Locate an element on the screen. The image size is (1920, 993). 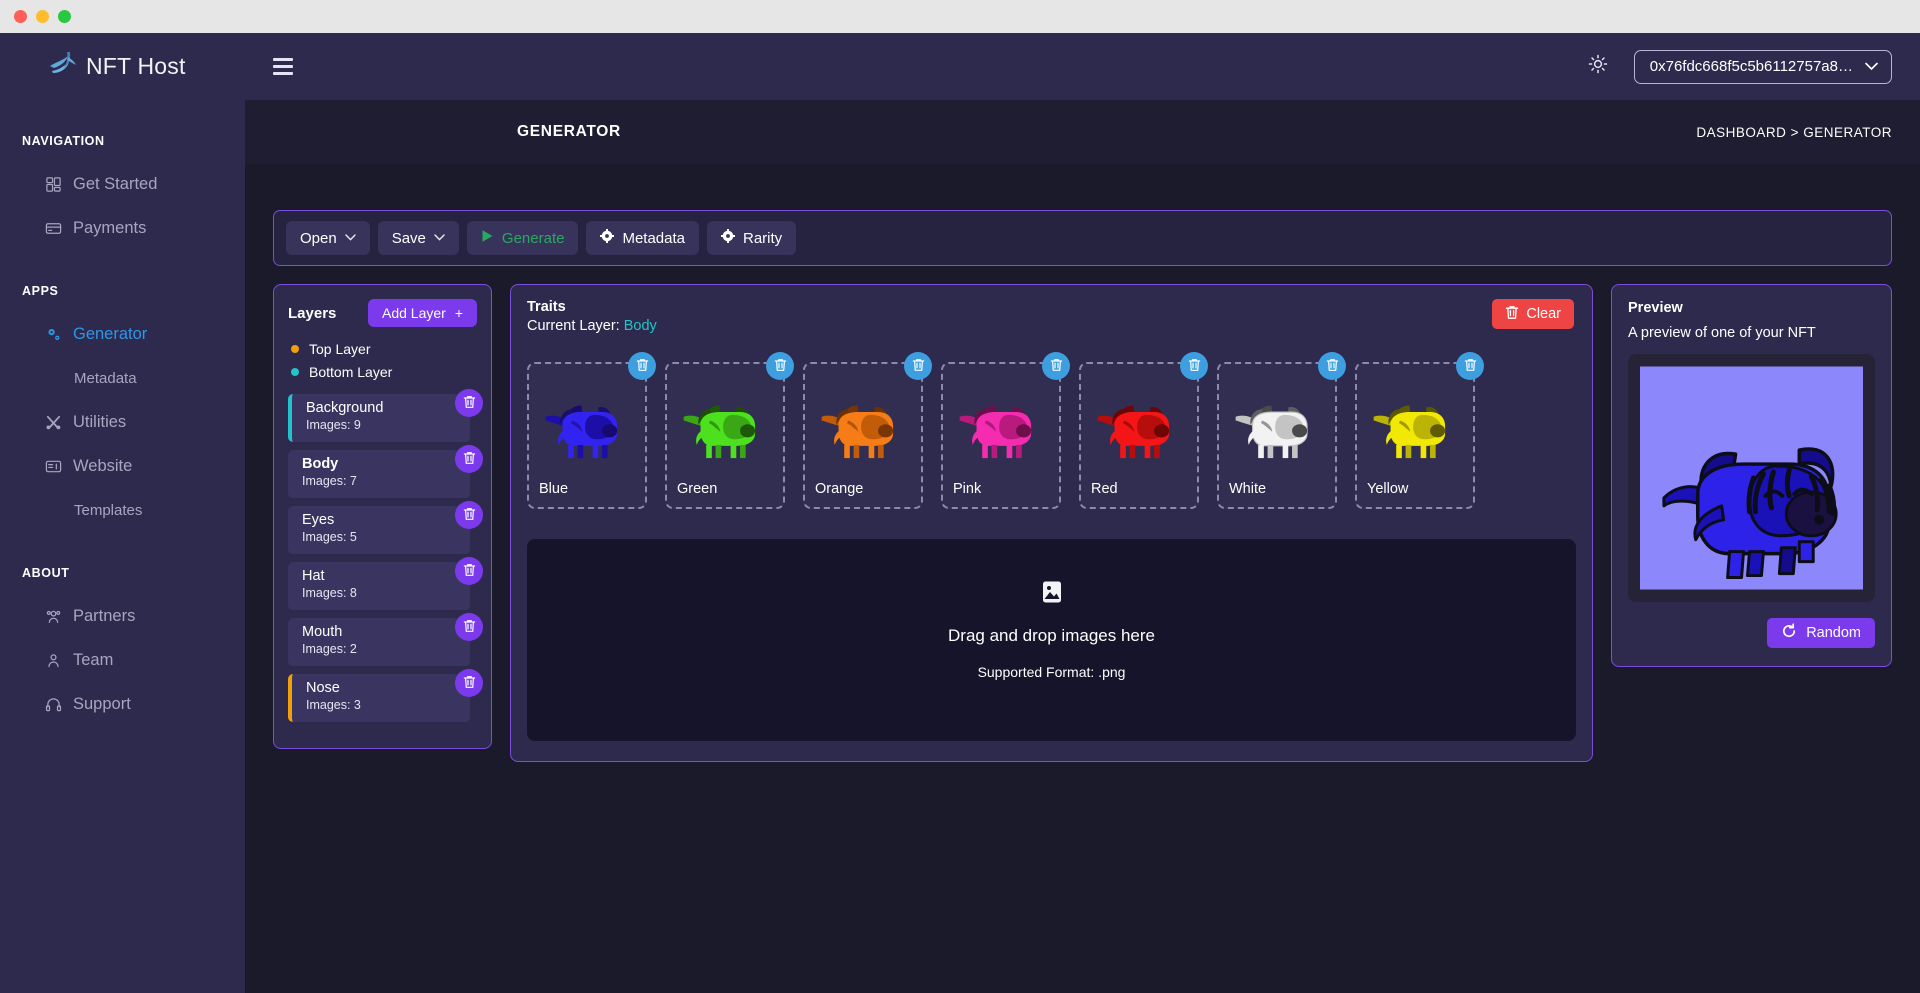
sidebar-item-payments: Payments is located at coordinates (122, 228).